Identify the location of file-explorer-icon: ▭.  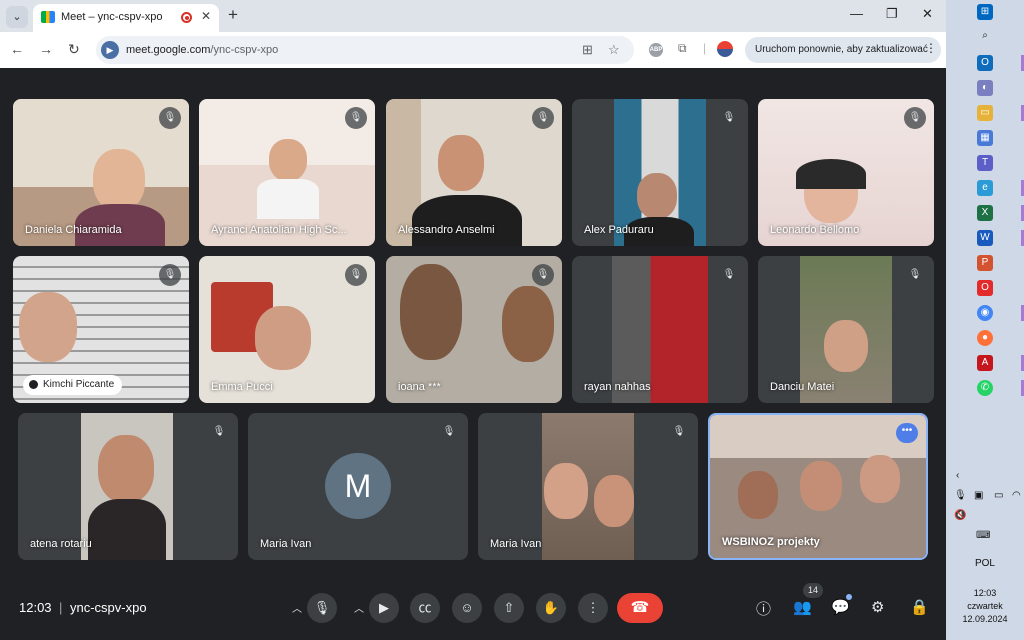
(985, 113).